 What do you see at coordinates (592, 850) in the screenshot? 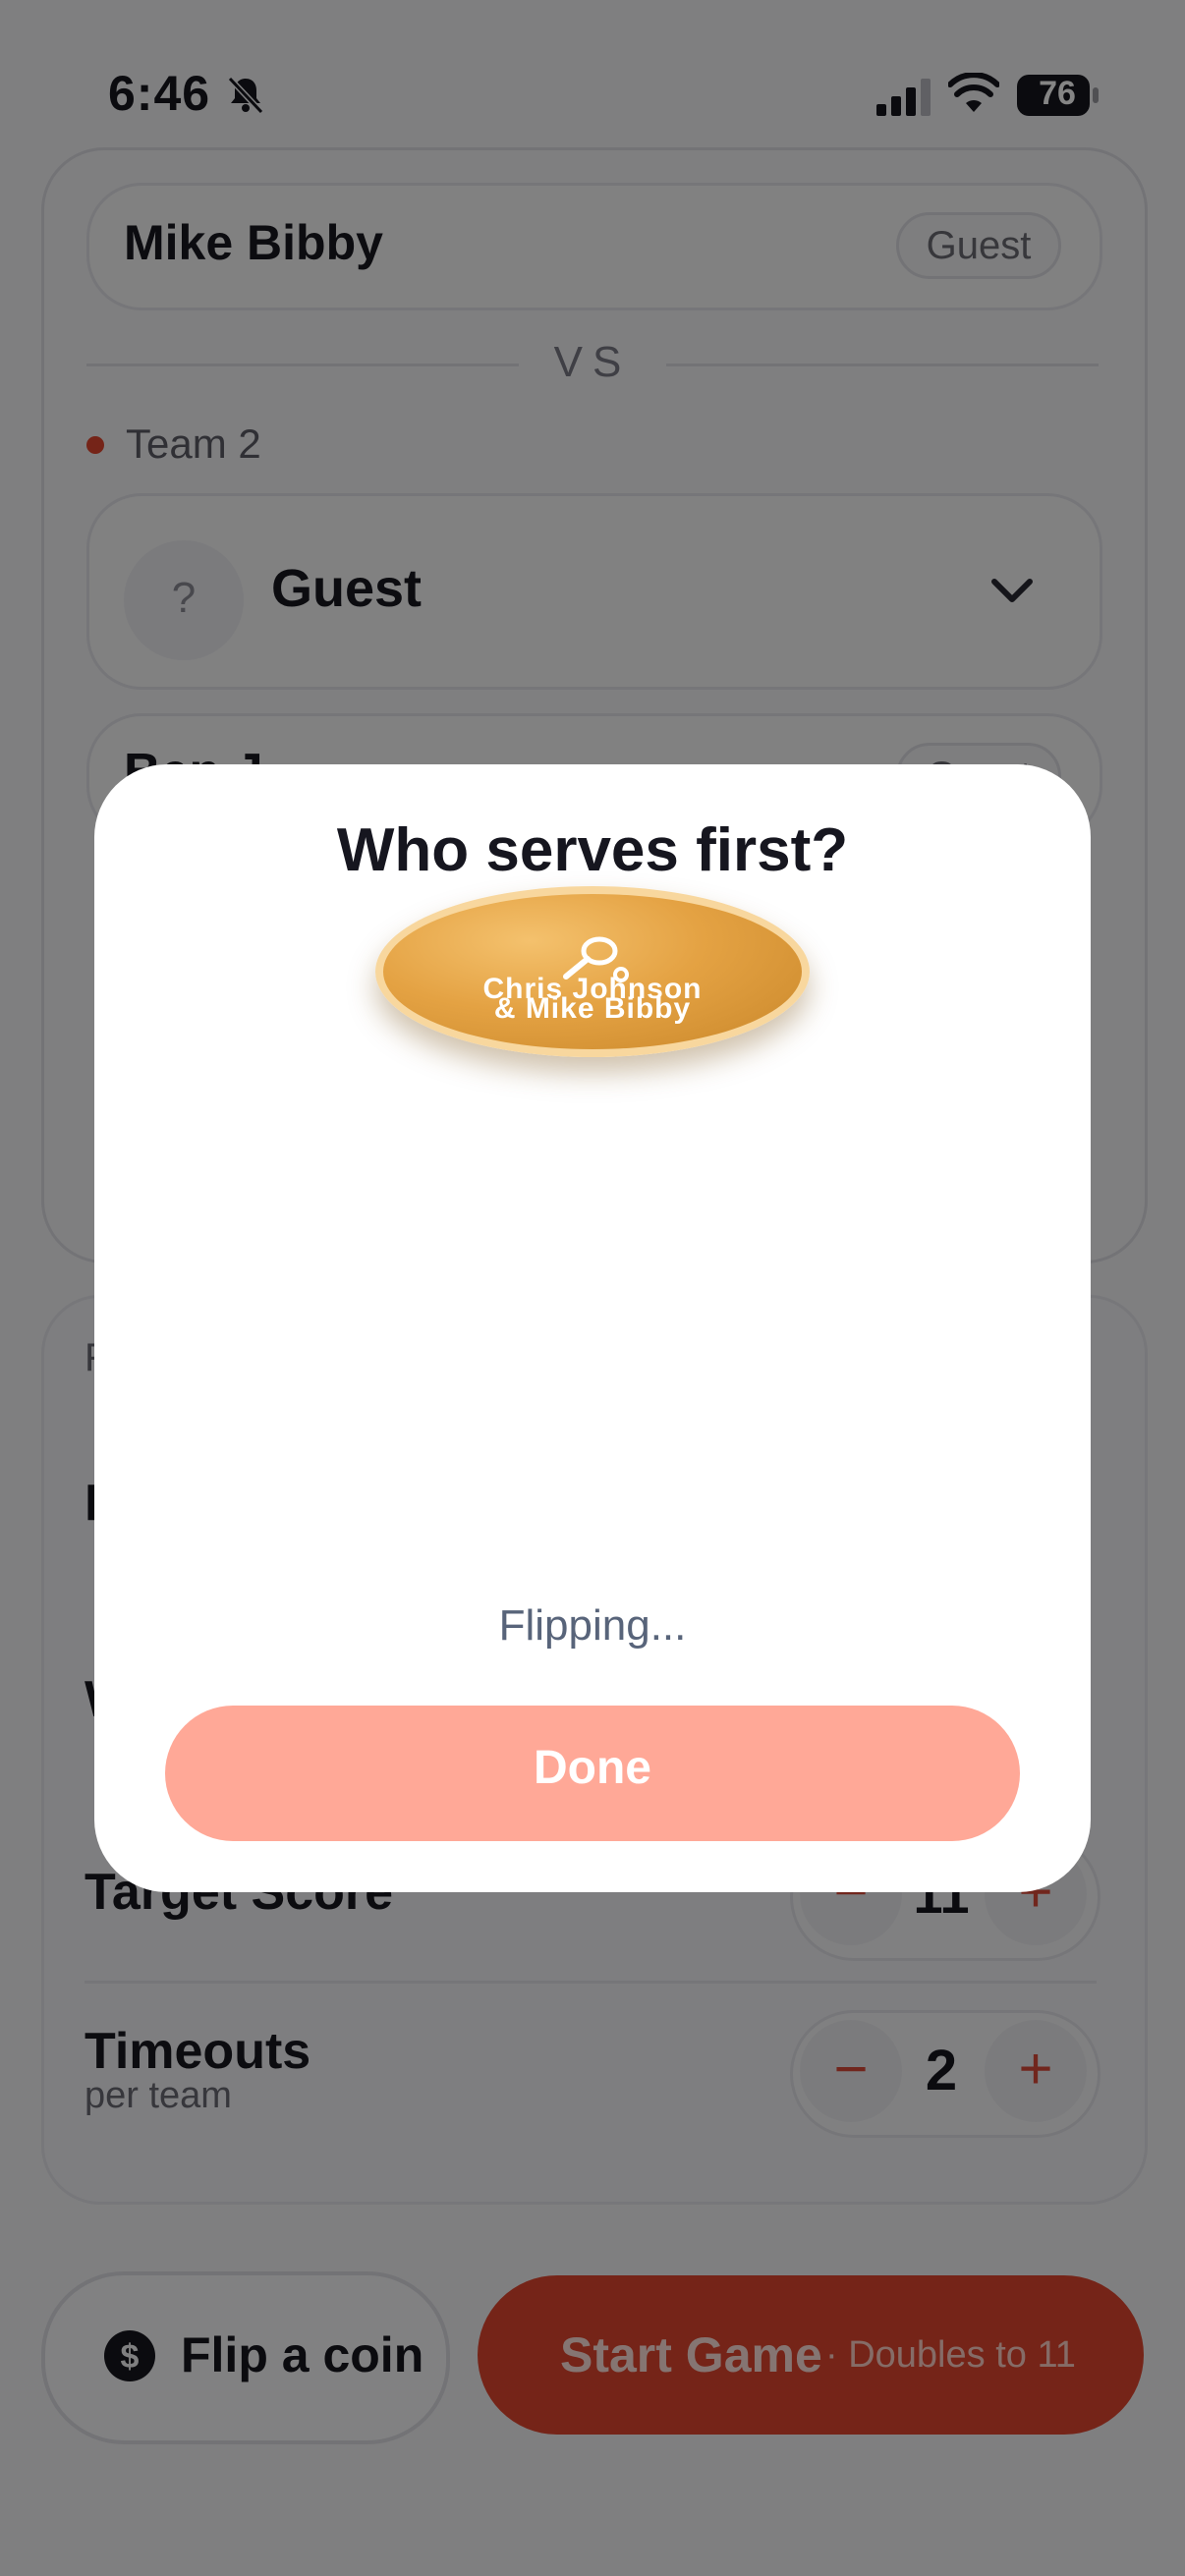
I see `modal-title: Who serves first?` at bounding box center [592, 850].